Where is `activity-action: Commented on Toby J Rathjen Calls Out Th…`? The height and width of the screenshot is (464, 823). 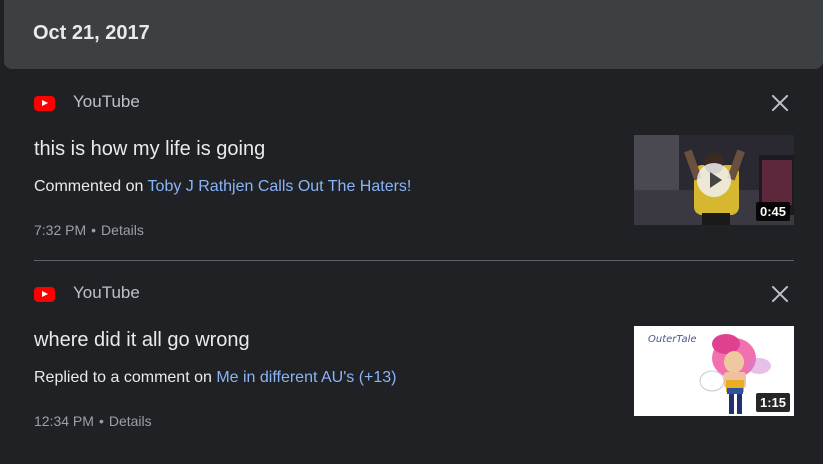
activity-action: Commented on Toby J Rathjen Calls Out Th… is located at coordinates (222, 187).